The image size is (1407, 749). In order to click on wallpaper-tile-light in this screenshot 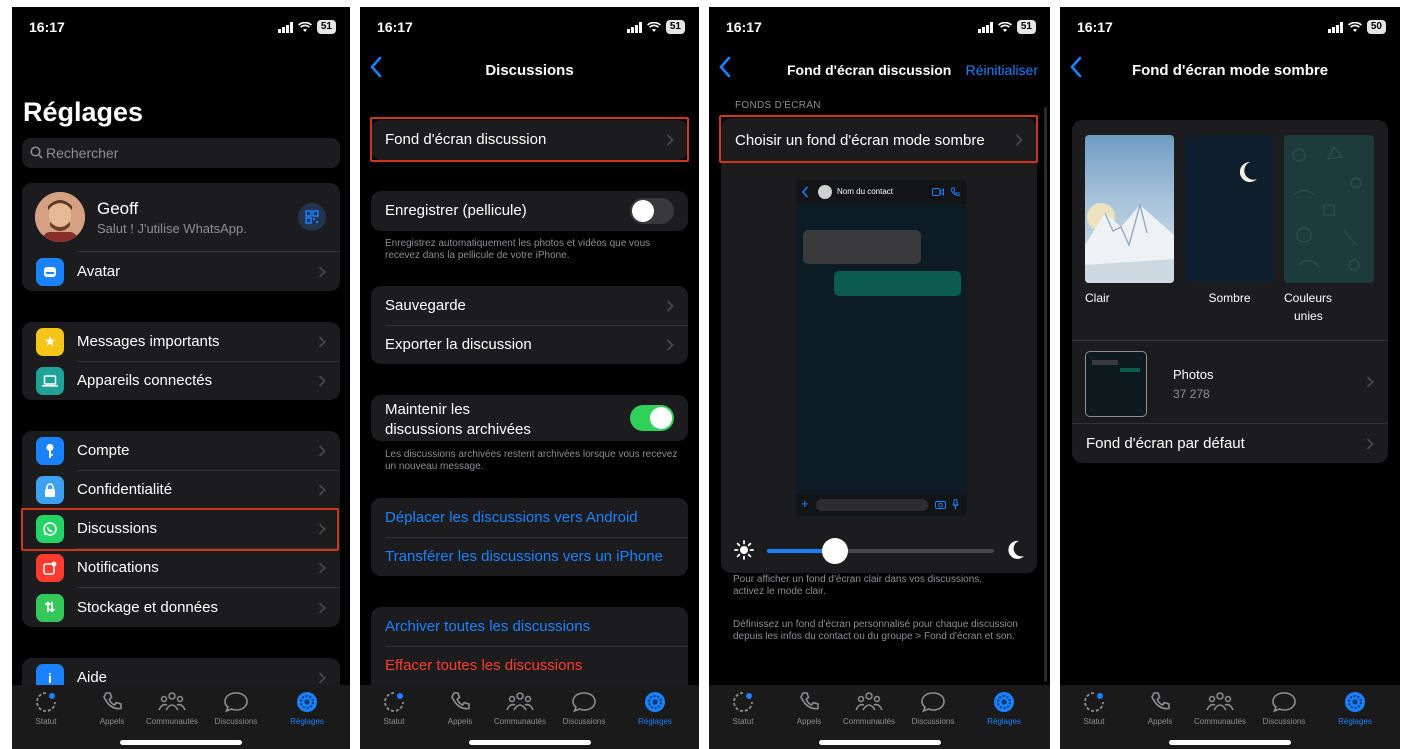, I will do `click(1129, 209)`.